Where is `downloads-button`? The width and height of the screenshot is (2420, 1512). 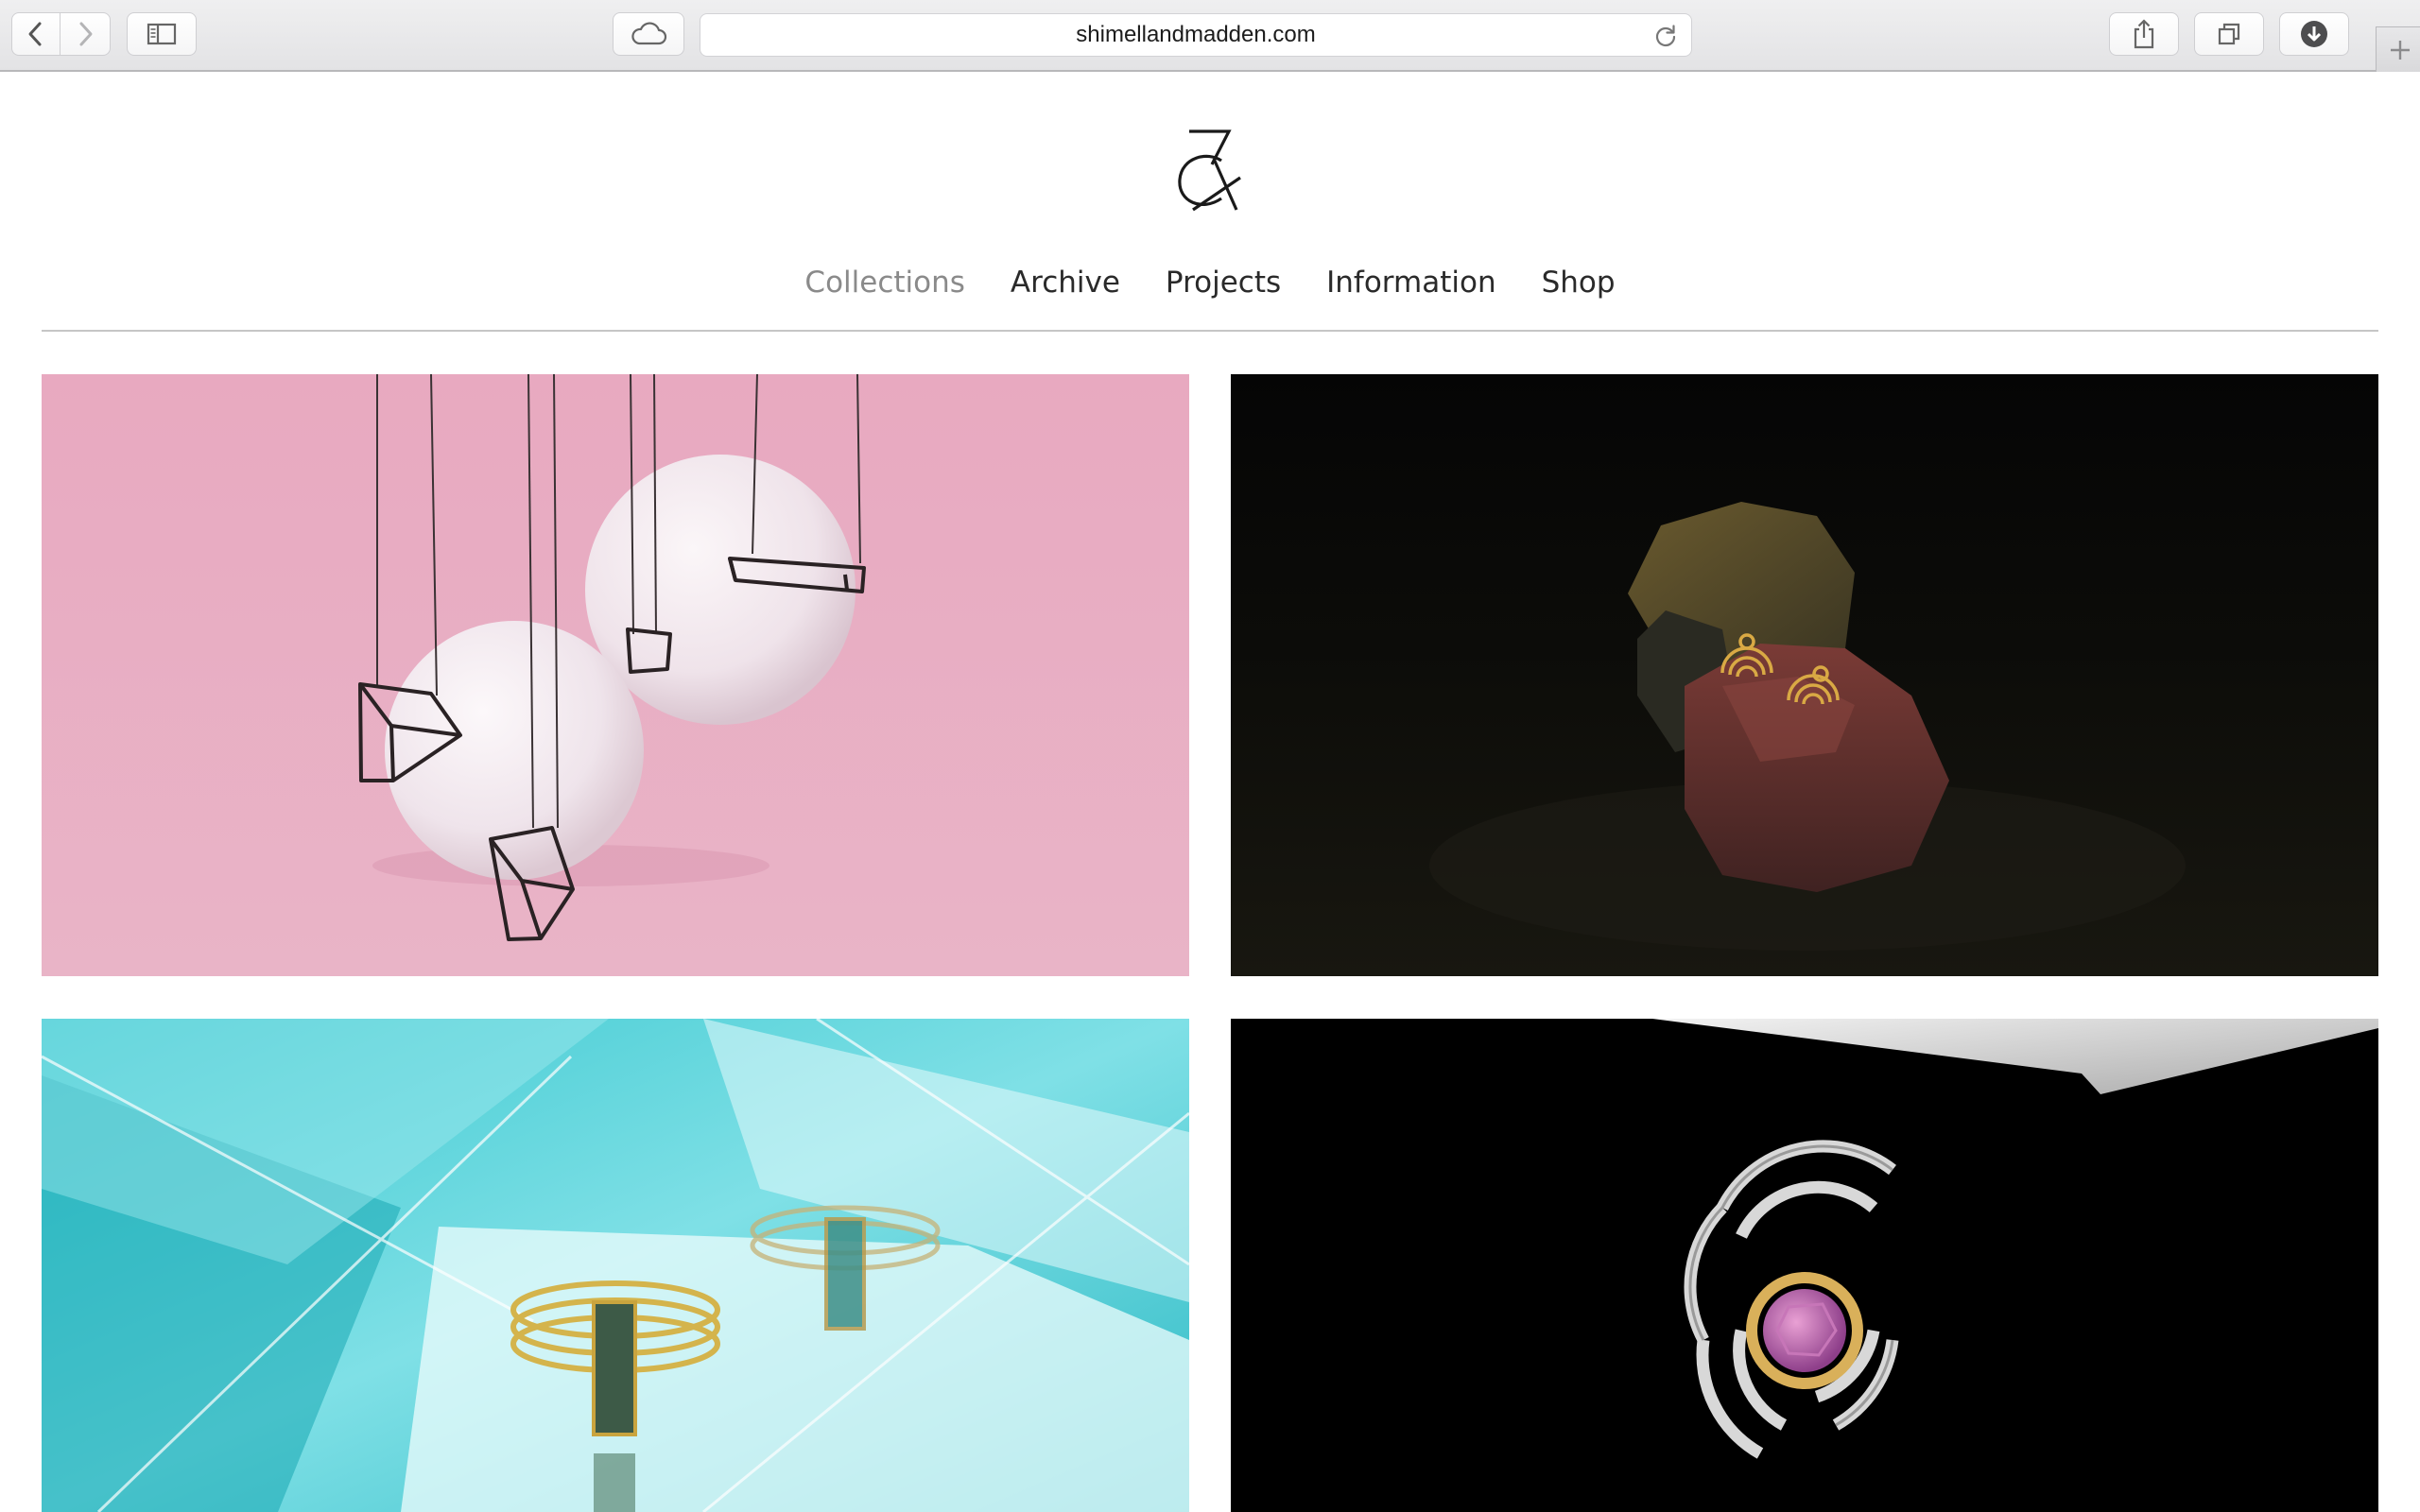 downloads-button is located at coordinates (2314, 34).